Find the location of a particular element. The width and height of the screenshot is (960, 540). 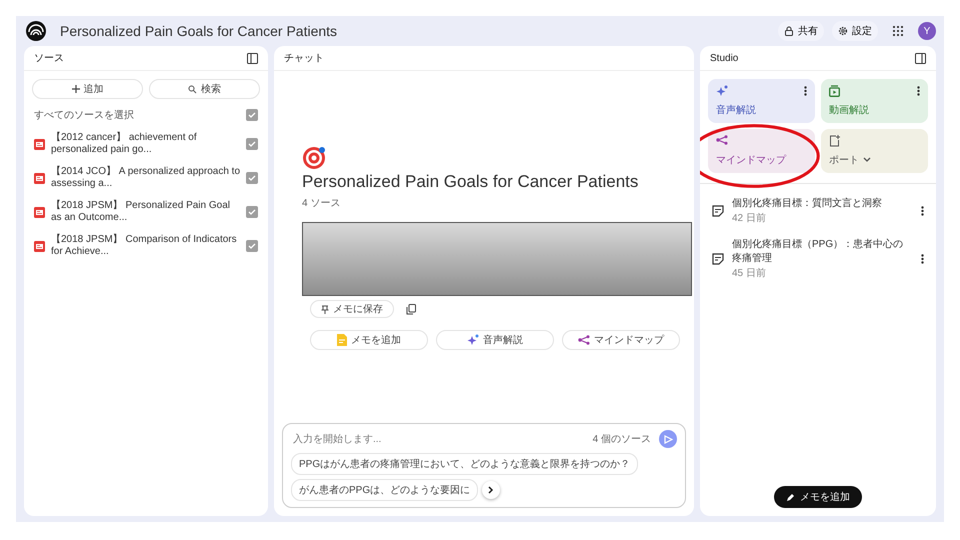

video-icon is located at coordinates (834, 91).